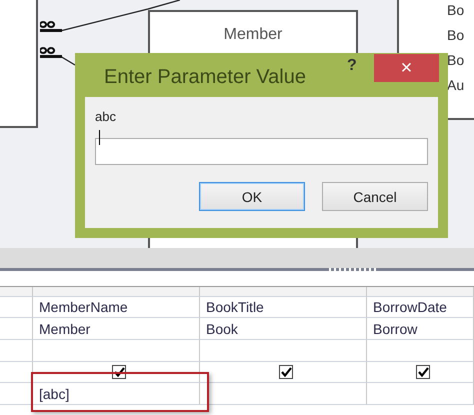 This screenshot has height=415, width=474. Describe the element at coordinates (116, 329) in the screenshot. I see `table-cell: Member` at that location.